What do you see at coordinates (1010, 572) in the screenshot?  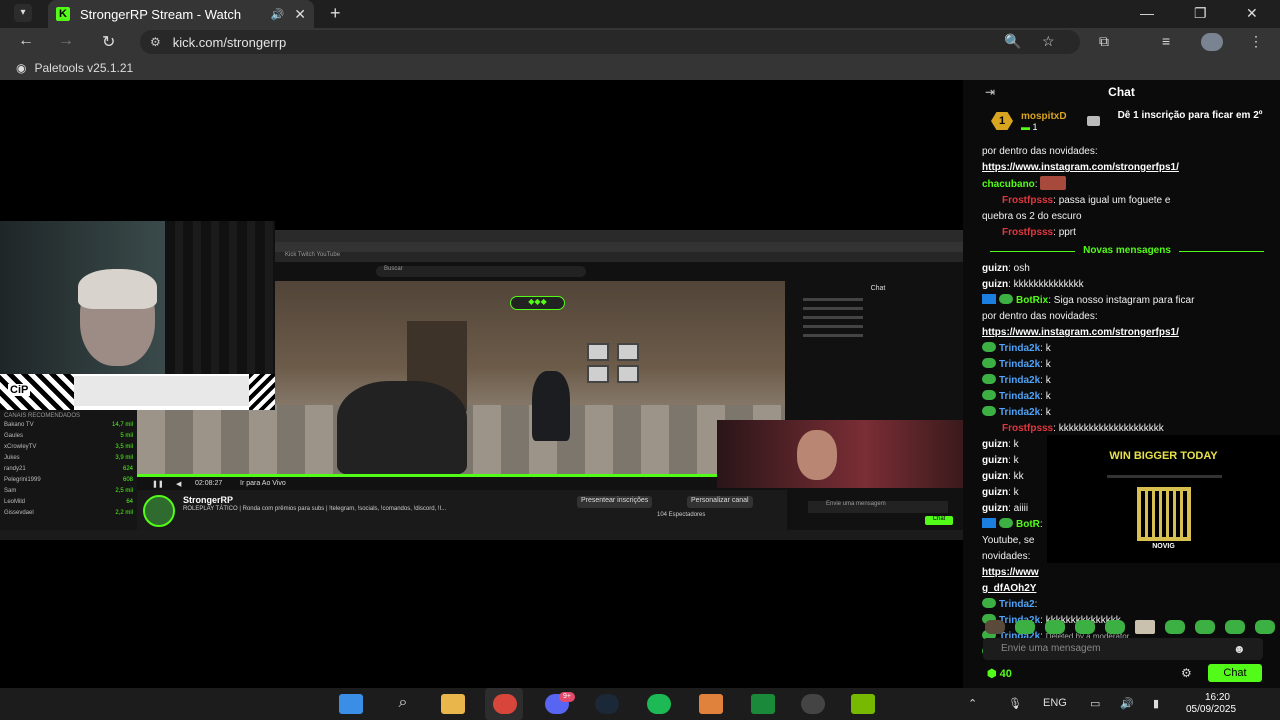 I see `chat-link: https://www` at bounding box center [1010, 572].